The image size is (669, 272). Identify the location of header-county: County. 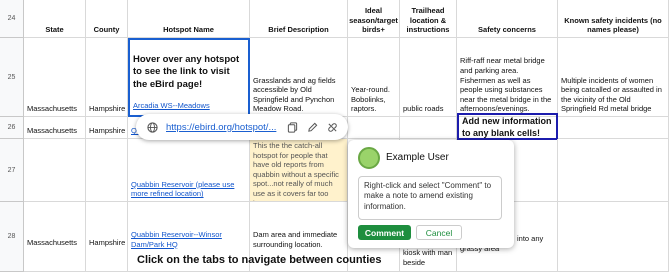
(107, 19).